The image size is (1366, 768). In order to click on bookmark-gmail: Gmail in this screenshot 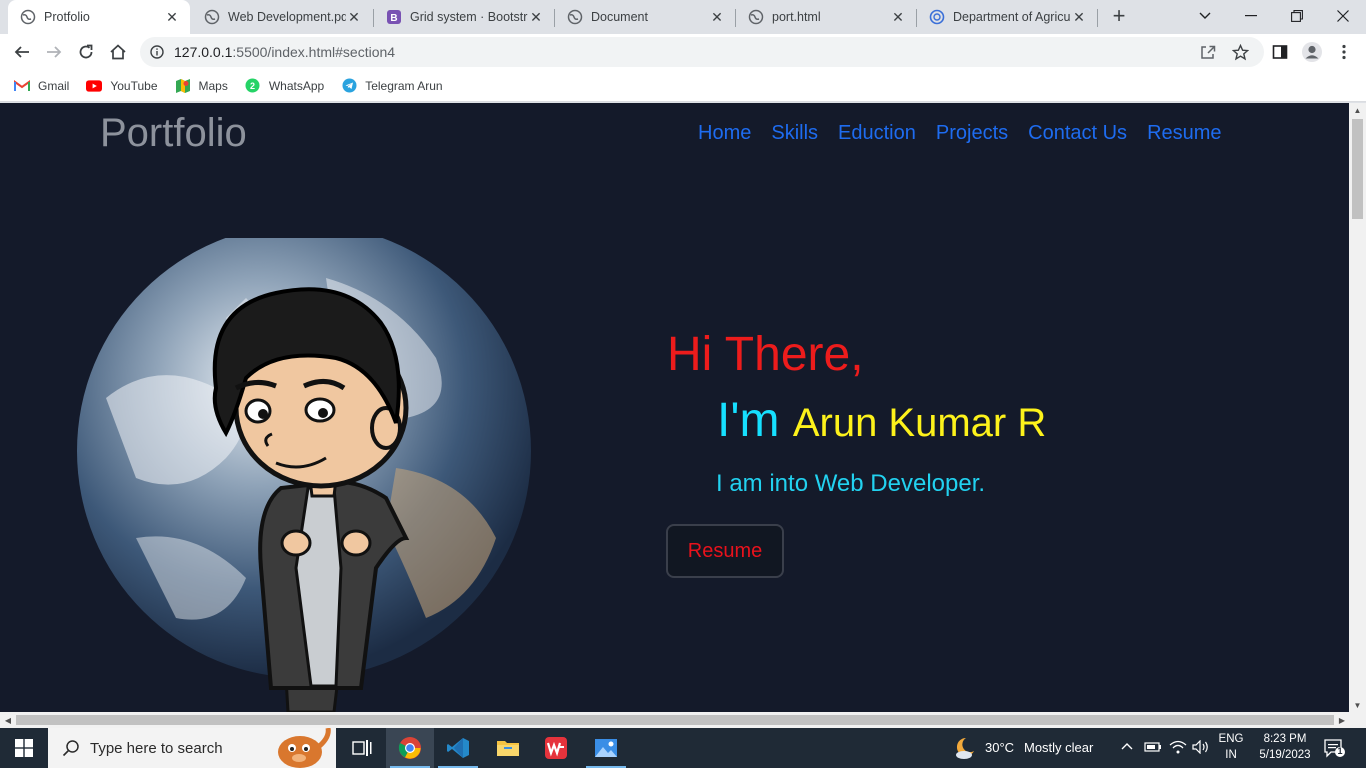, I will do `click(41, 86)`.